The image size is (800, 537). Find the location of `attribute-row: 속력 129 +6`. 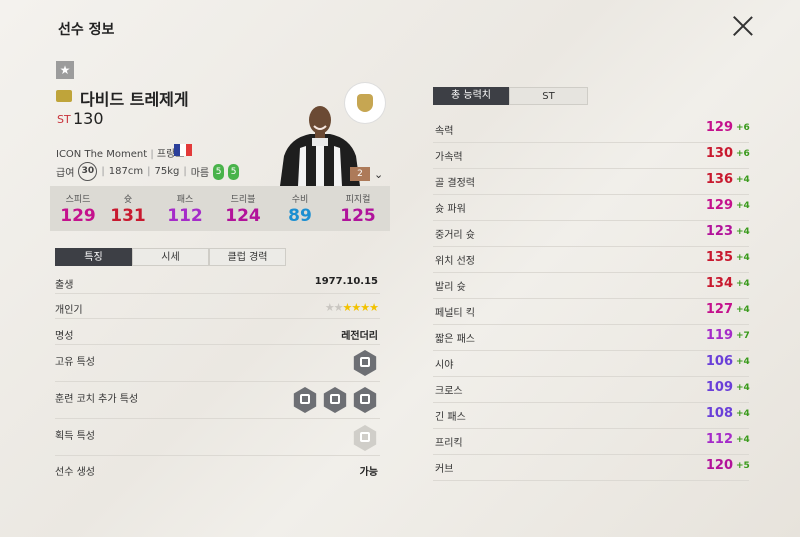

attribute-row: 속력 129 +6 is located at coordinates (591, 129).